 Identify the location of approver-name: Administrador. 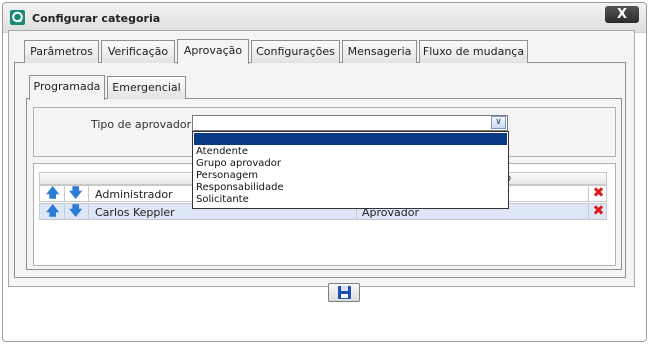
(134, 194).